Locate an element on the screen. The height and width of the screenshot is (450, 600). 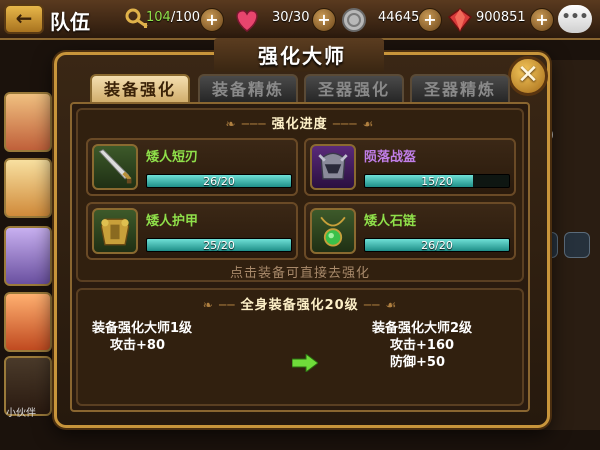
armor-icon is located at coordinates (115, 231).